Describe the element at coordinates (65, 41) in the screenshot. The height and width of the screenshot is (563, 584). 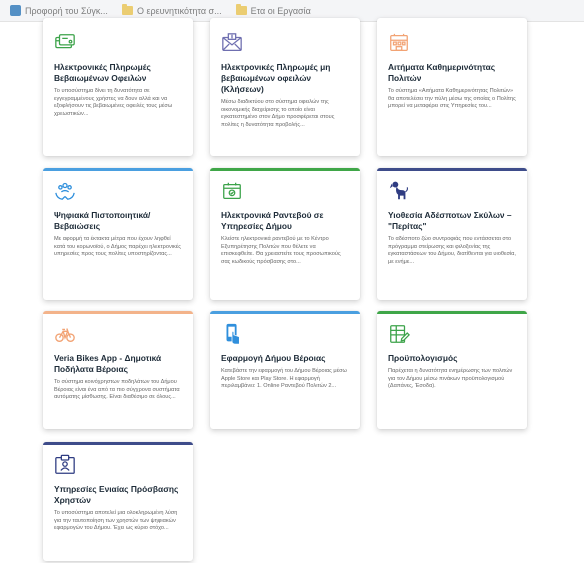
I see `credit-card-icon` at that location.